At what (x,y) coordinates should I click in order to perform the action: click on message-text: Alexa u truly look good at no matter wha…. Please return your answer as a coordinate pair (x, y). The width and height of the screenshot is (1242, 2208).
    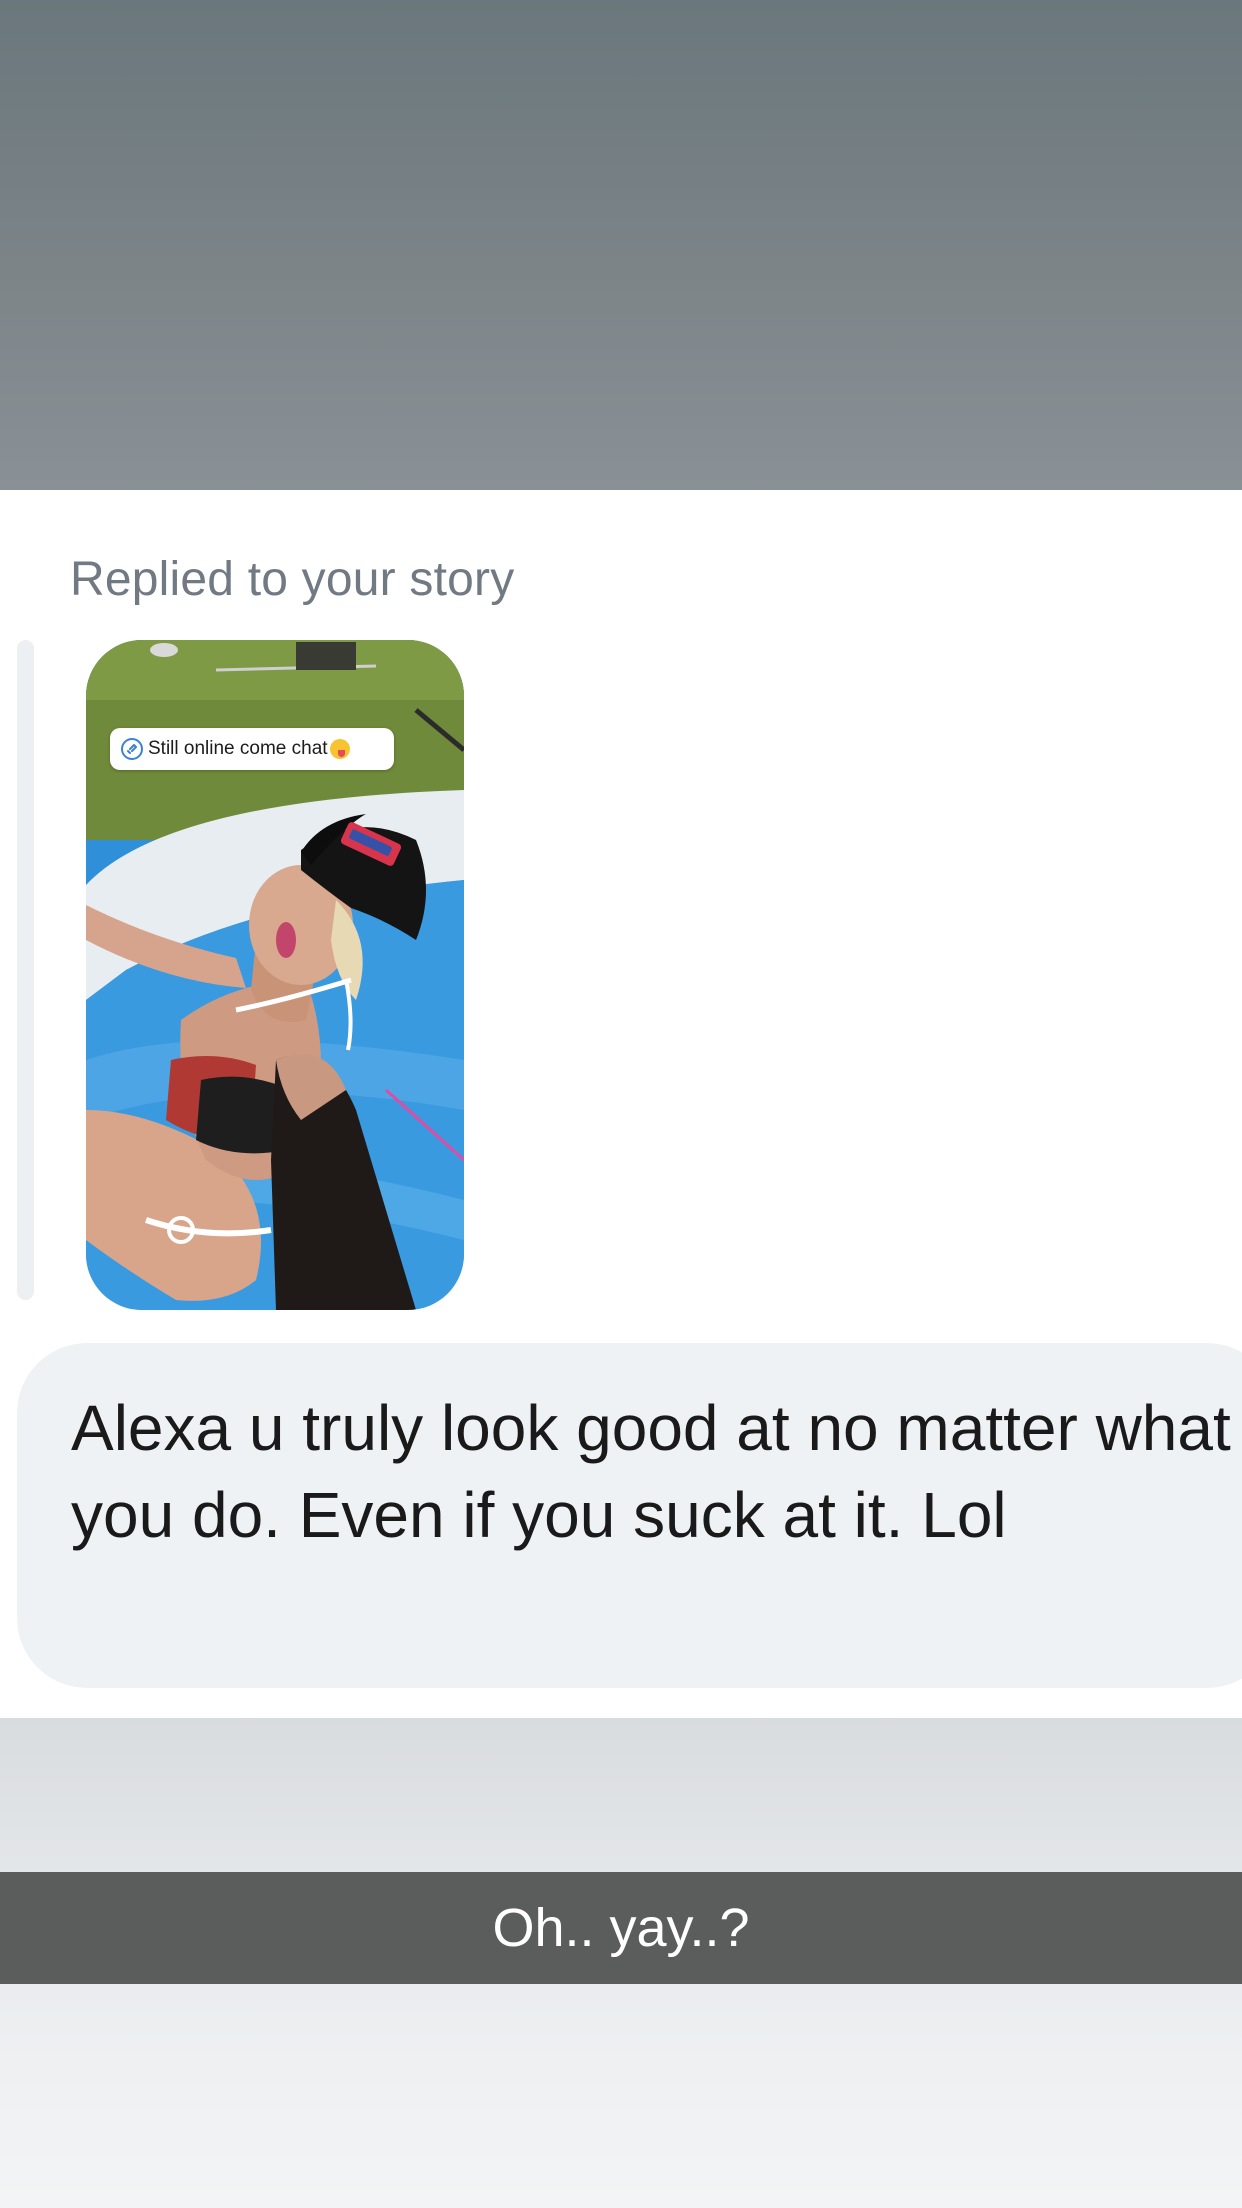
    Looking at the image, I should click on (651, 1471).